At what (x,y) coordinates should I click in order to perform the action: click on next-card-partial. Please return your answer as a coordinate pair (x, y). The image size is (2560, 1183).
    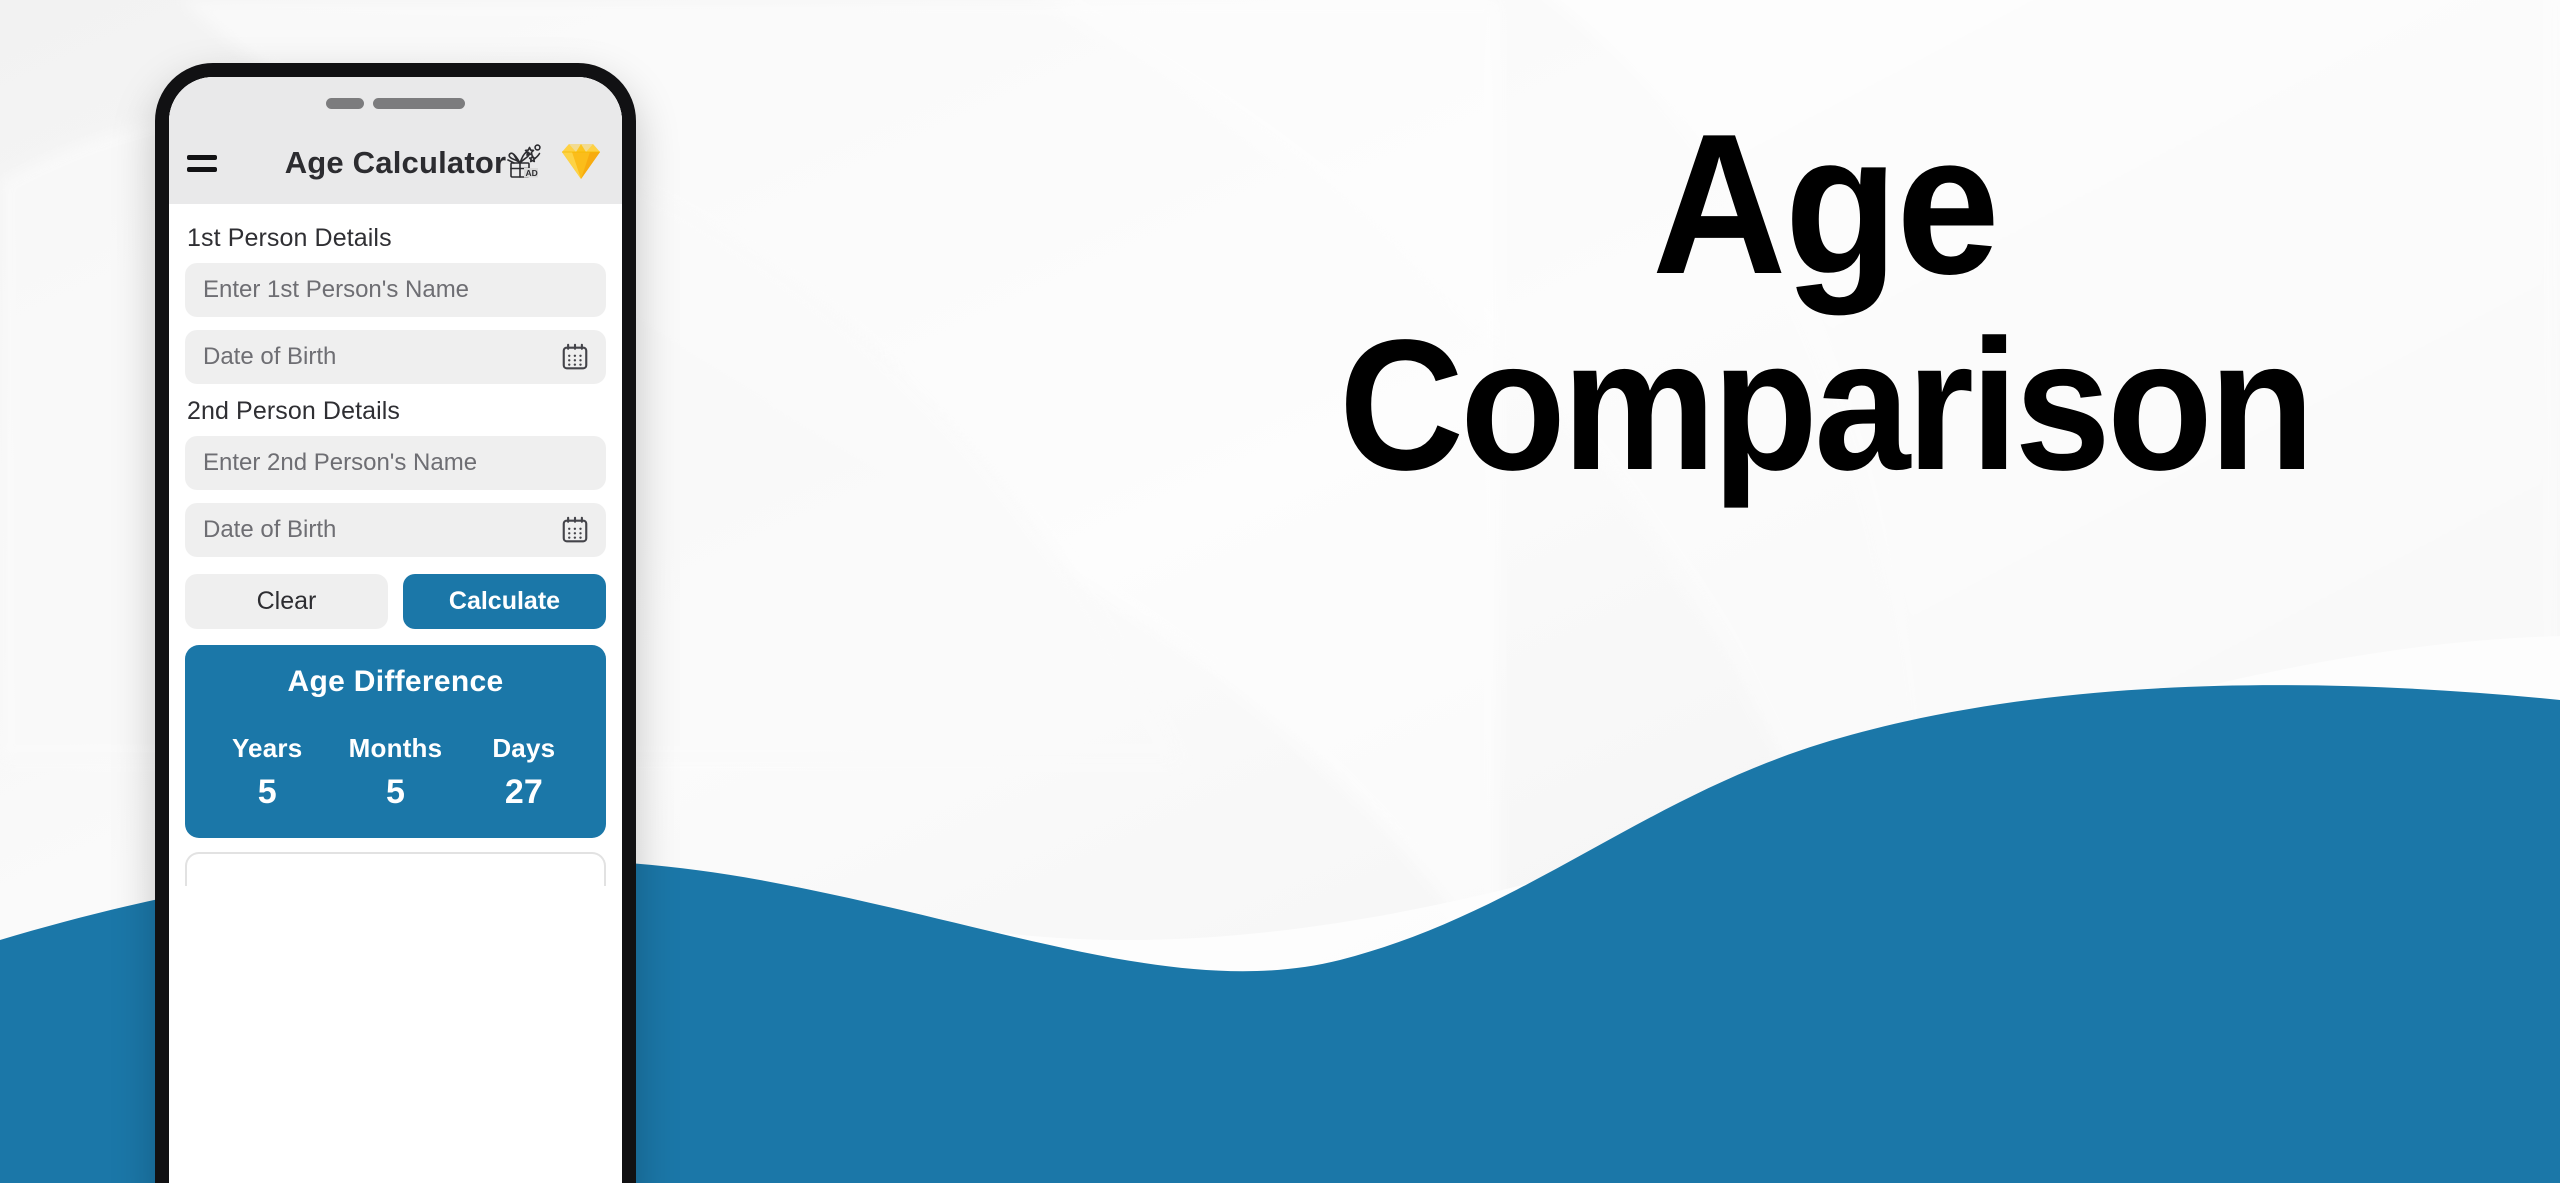
    Looking at the image, I should click on (395, 869).